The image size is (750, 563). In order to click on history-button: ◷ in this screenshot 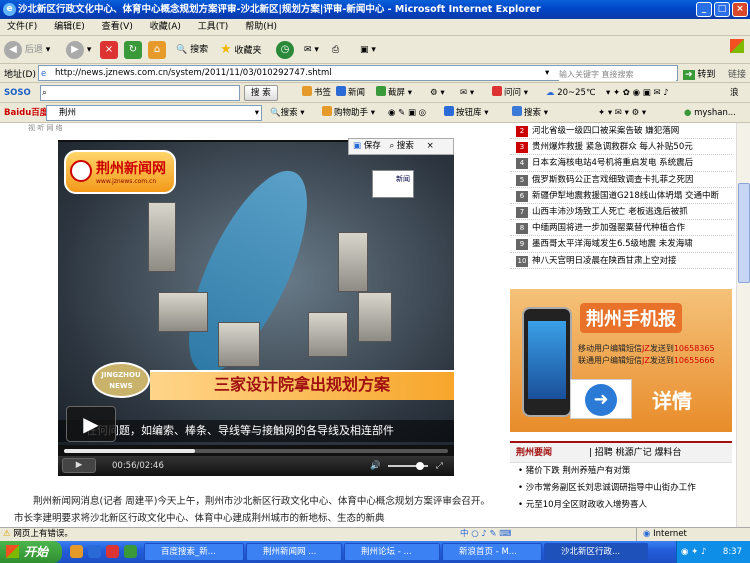, I will do `click(285, 50)`.